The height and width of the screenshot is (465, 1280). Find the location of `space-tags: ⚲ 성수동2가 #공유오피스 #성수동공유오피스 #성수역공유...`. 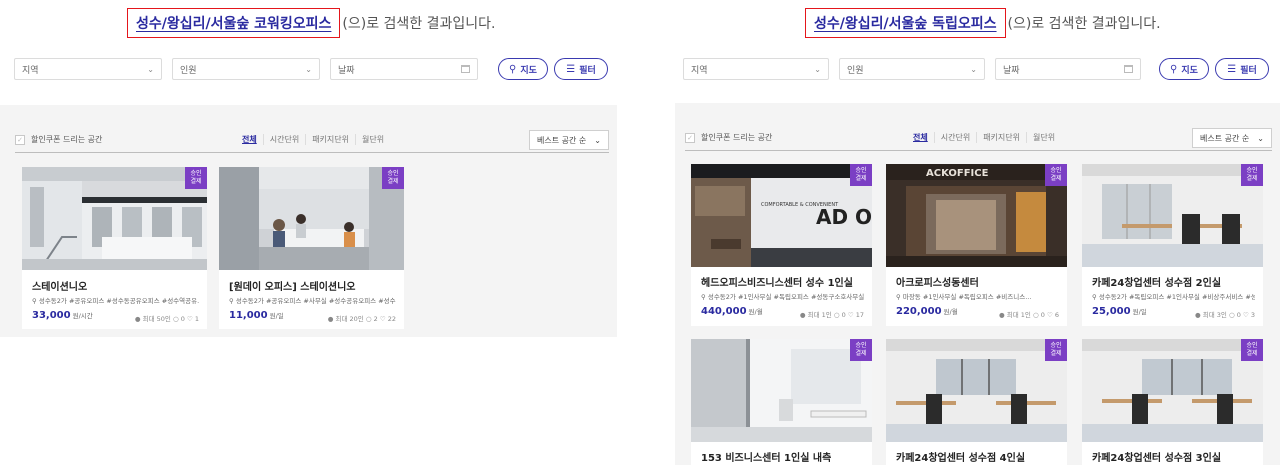

space-tags: ⚲ 성수동2가 #공유오피스 #성수동공유오피스 #성수역공유... is located at coordinates (115, 300).